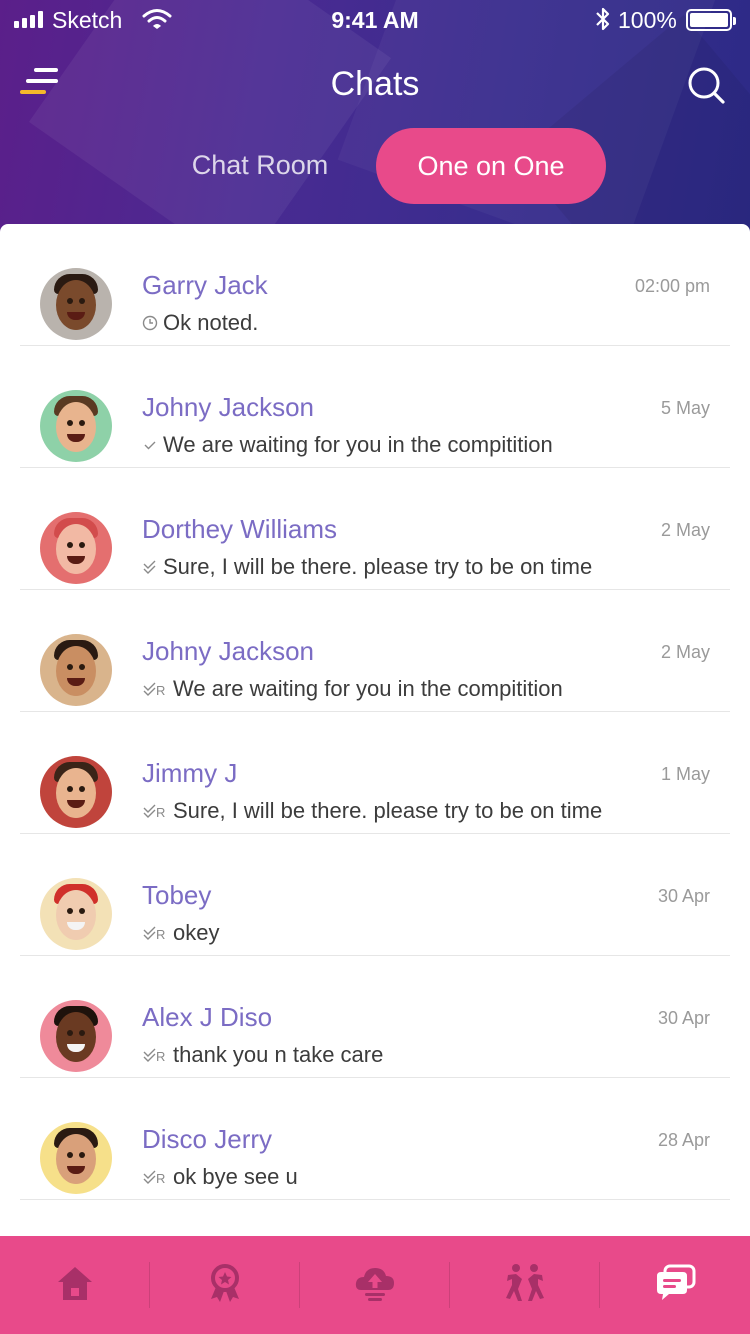 The height and width of the screenshot is (1334, 750). Describe the element at coordinates (491, 166) in the screenshot. I see `tab-one-on-one: One on One` at that location.